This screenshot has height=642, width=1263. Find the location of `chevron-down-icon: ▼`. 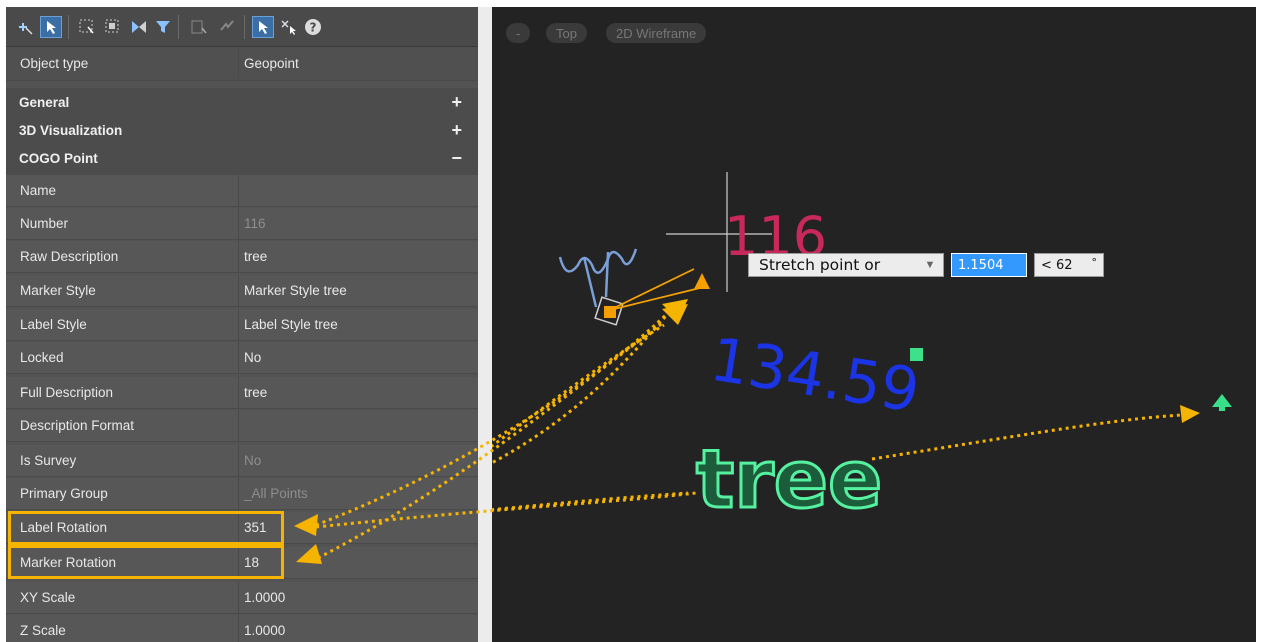

chevron-down-icon: ▼ is located at coordinates (930, 265).